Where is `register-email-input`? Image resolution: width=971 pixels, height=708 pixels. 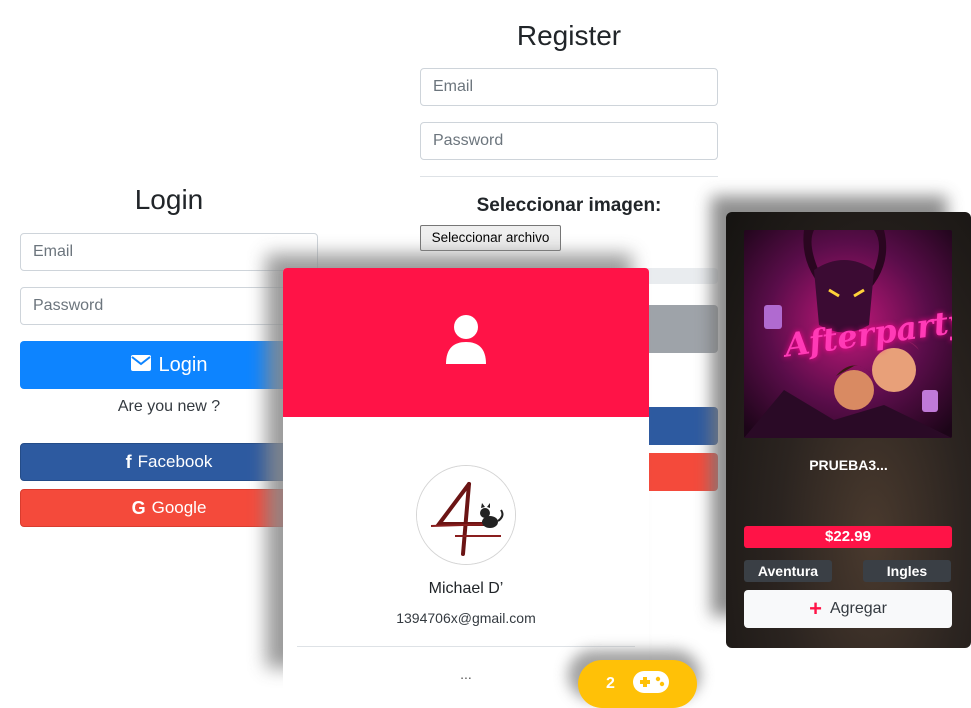 register-email-input is located at coordinates (569, 87).